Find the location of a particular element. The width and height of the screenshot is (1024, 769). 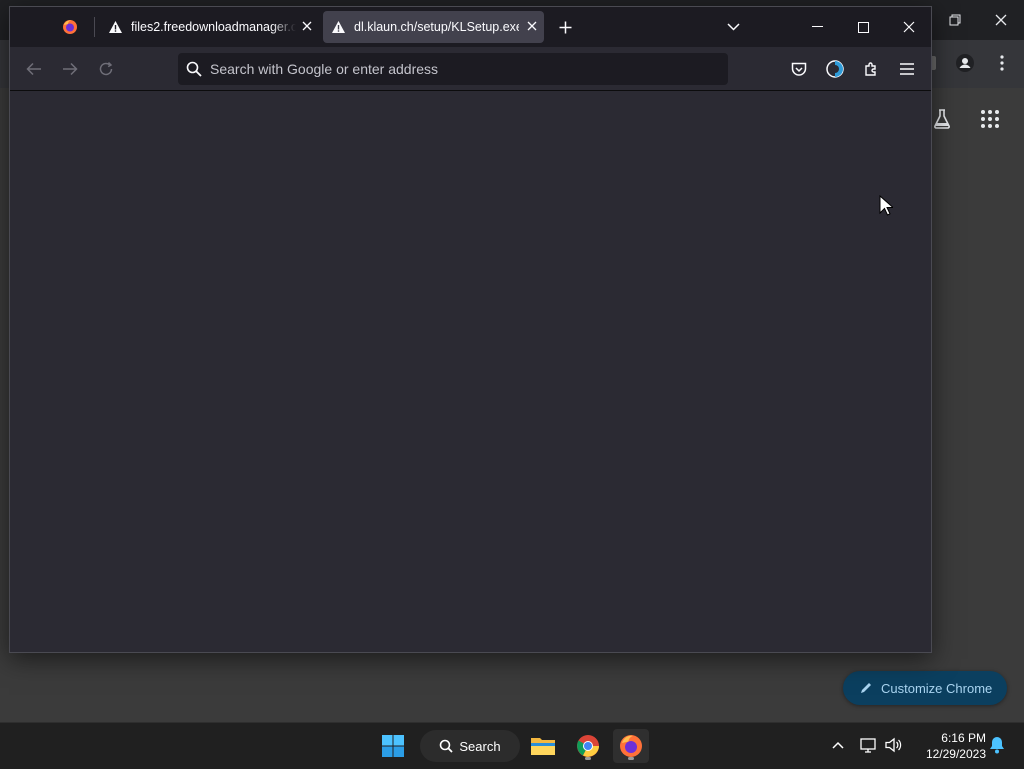

kebab-menu-icon is located at coordinates (1002, 63).